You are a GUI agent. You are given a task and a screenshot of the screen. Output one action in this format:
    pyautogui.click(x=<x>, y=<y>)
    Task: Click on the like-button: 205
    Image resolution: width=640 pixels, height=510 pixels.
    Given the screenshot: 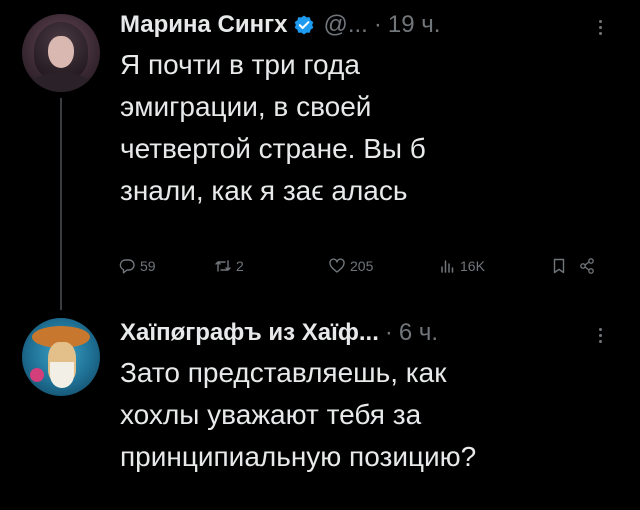 What is the action you would take?
    pyautogui.click(x=350, y=266)
    